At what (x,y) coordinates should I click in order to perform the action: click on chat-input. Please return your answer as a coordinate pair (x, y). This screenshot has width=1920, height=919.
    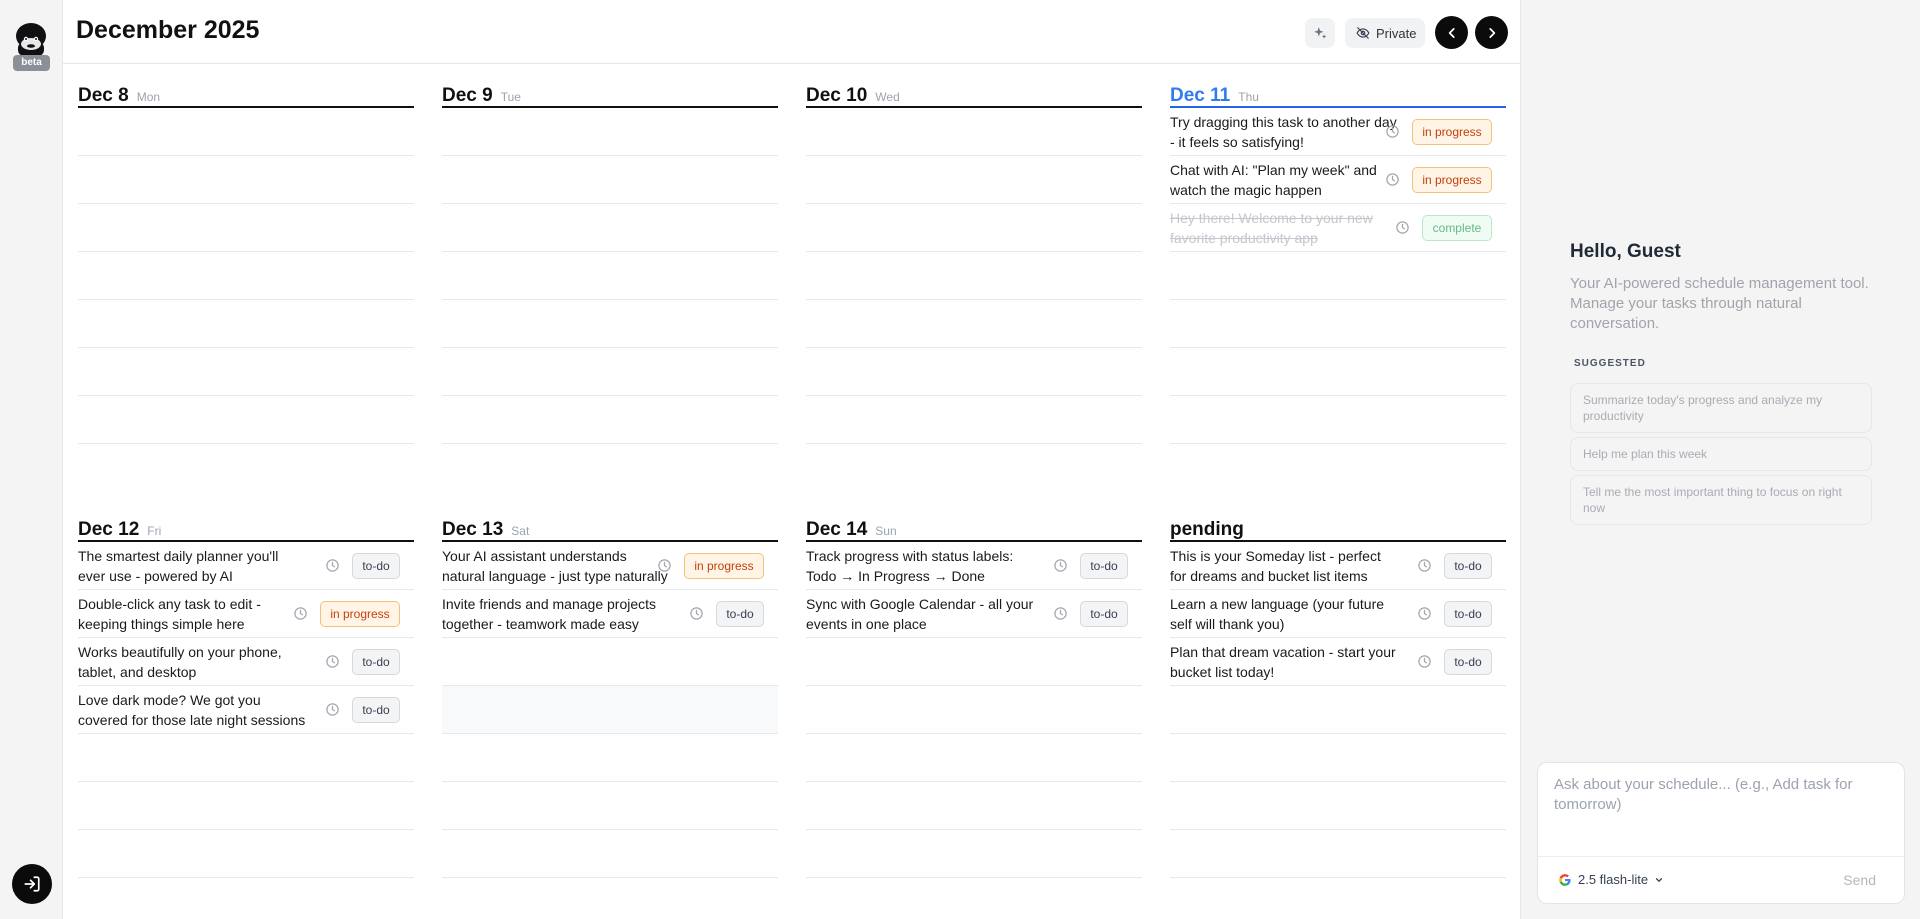
    Looking at the image, I should click on (1714, 807).